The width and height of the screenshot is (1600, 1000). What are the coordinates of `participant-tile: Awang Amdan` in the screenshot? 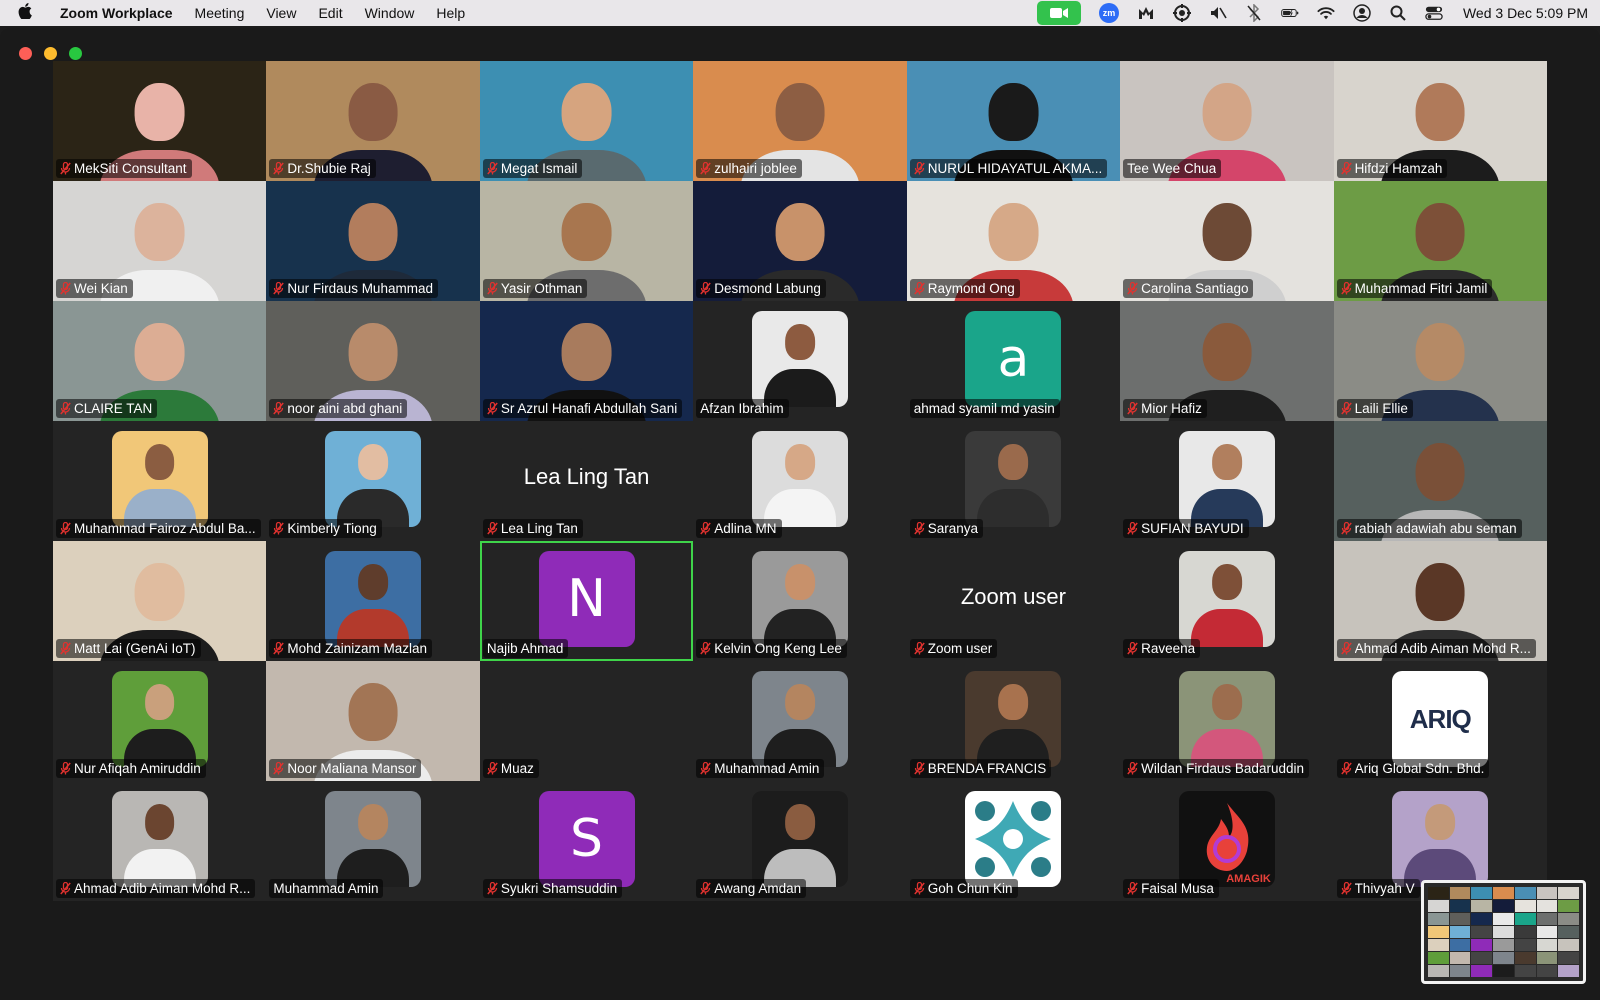 It's located at (800, 841).